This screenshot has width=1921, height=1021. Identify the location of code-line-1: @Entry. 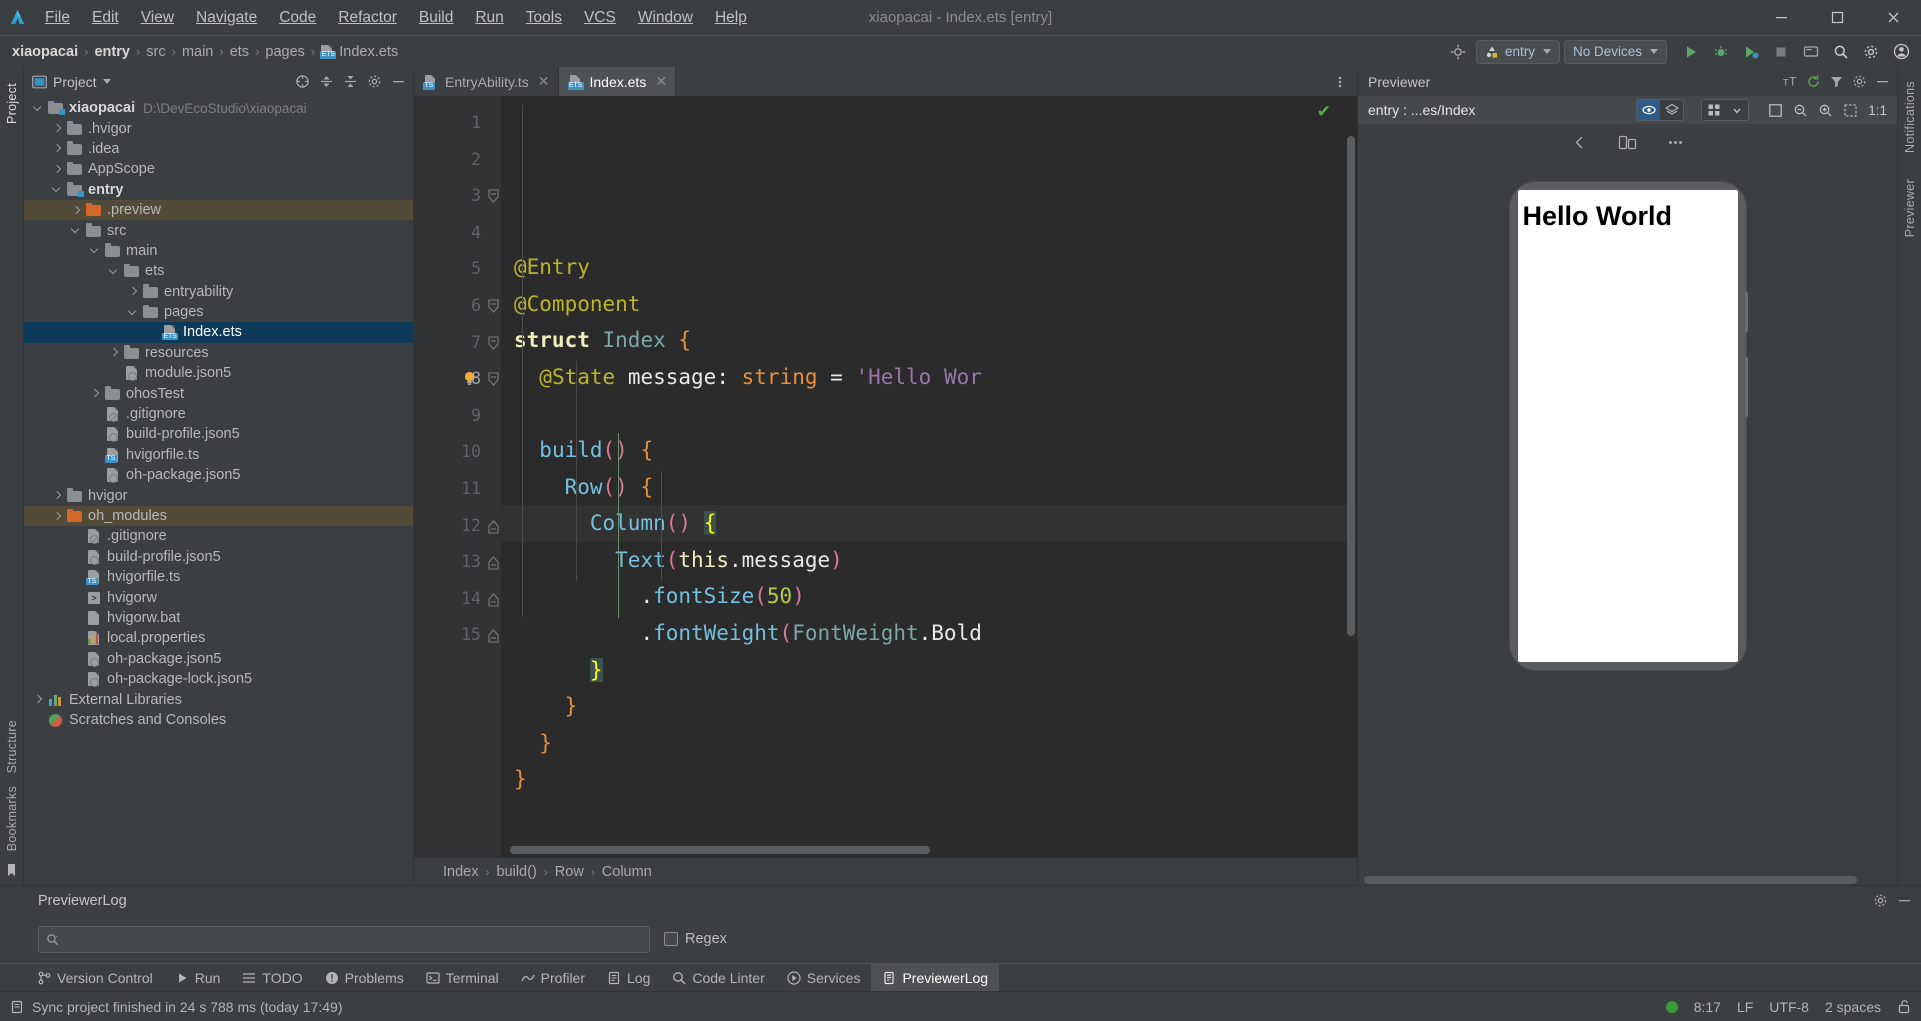
(929, 267).